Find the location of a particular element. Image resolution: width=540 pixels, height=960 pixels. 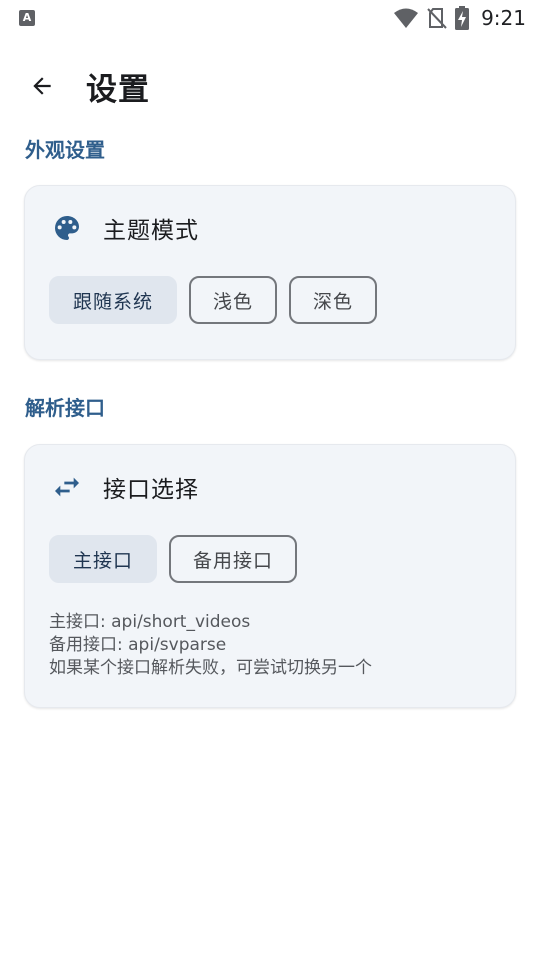

palette-icon is located at coordinates (67, 228).